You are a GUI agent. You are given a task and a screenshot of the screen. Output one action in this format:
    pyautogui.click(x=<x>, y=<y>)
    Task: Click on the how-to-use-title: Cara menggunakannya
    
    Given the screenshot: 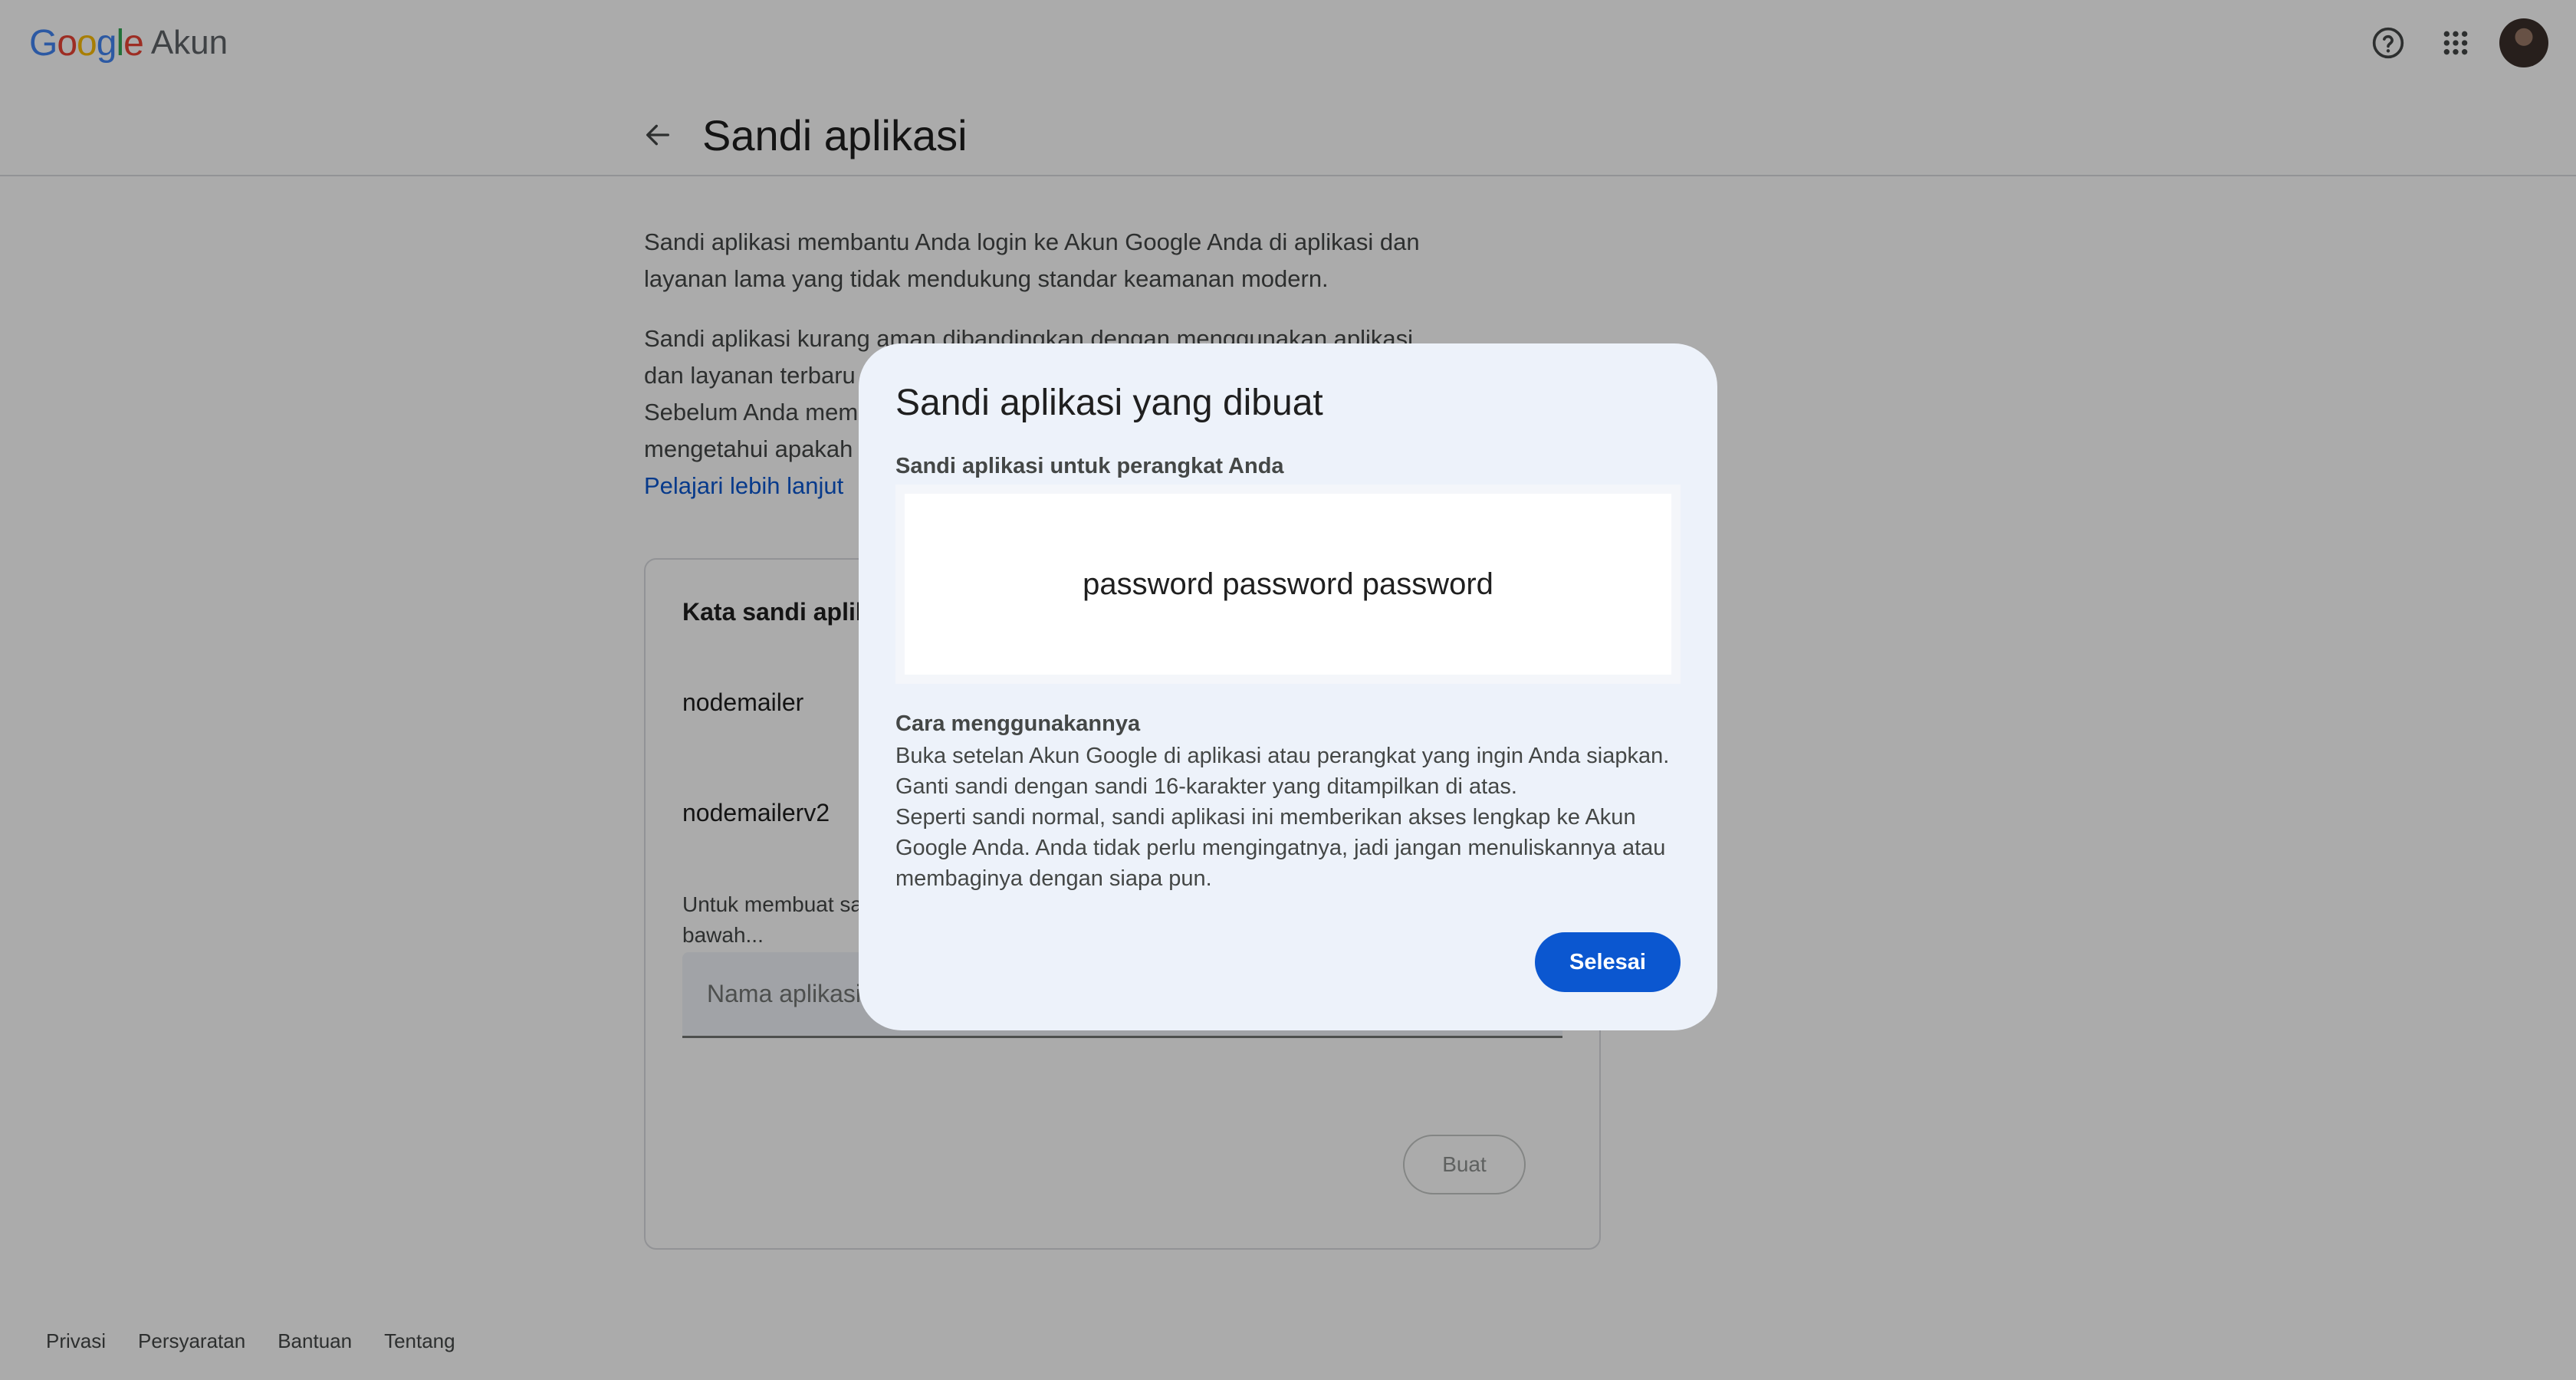 What is the action you would take?
    pyautogui.click(x=1018, y=723)
    